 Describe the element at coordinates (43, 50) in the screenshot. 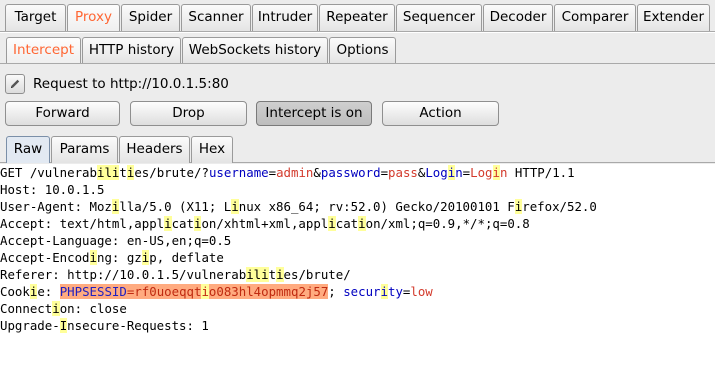

I see `tab-intercept: Intercept` at that location.